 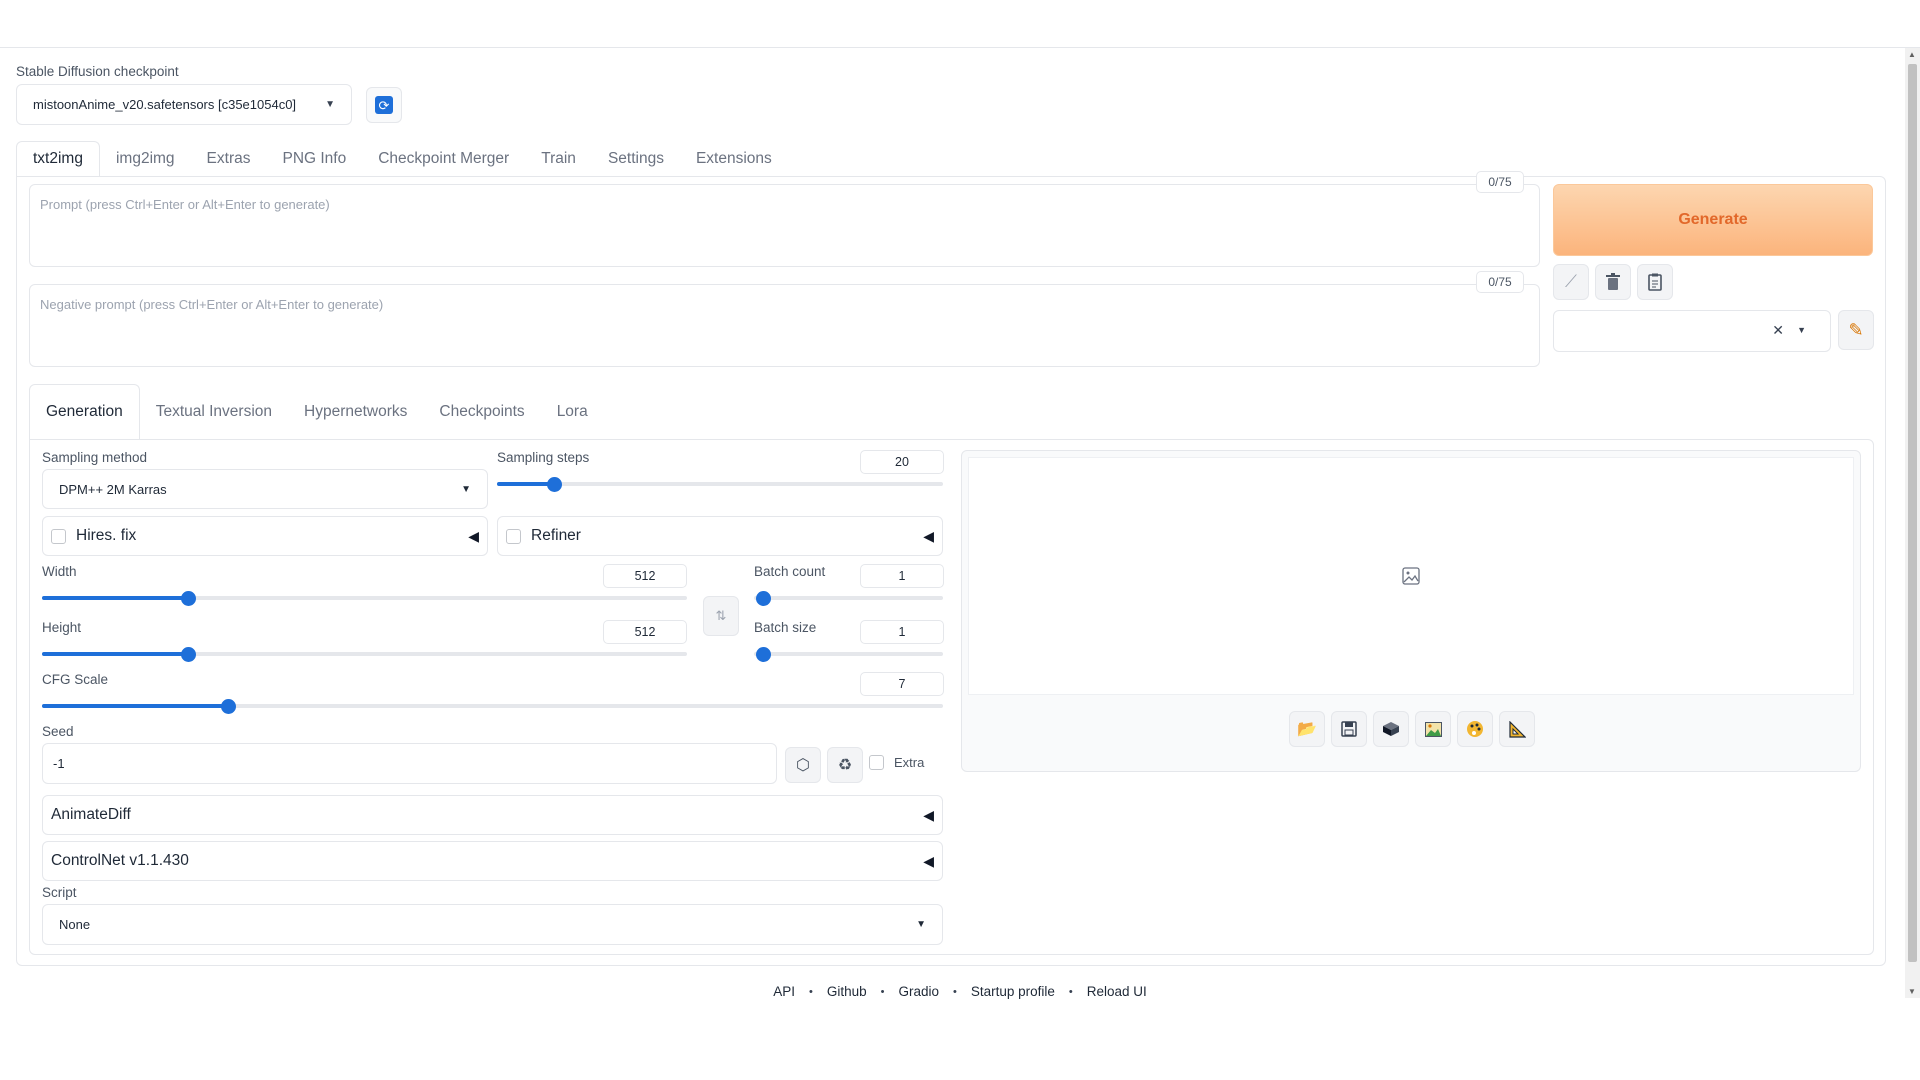 What do you see at coordinates (84, 412) in the screenshot?
I see `tab-generation: Generation` at bounding box center [84, 412].